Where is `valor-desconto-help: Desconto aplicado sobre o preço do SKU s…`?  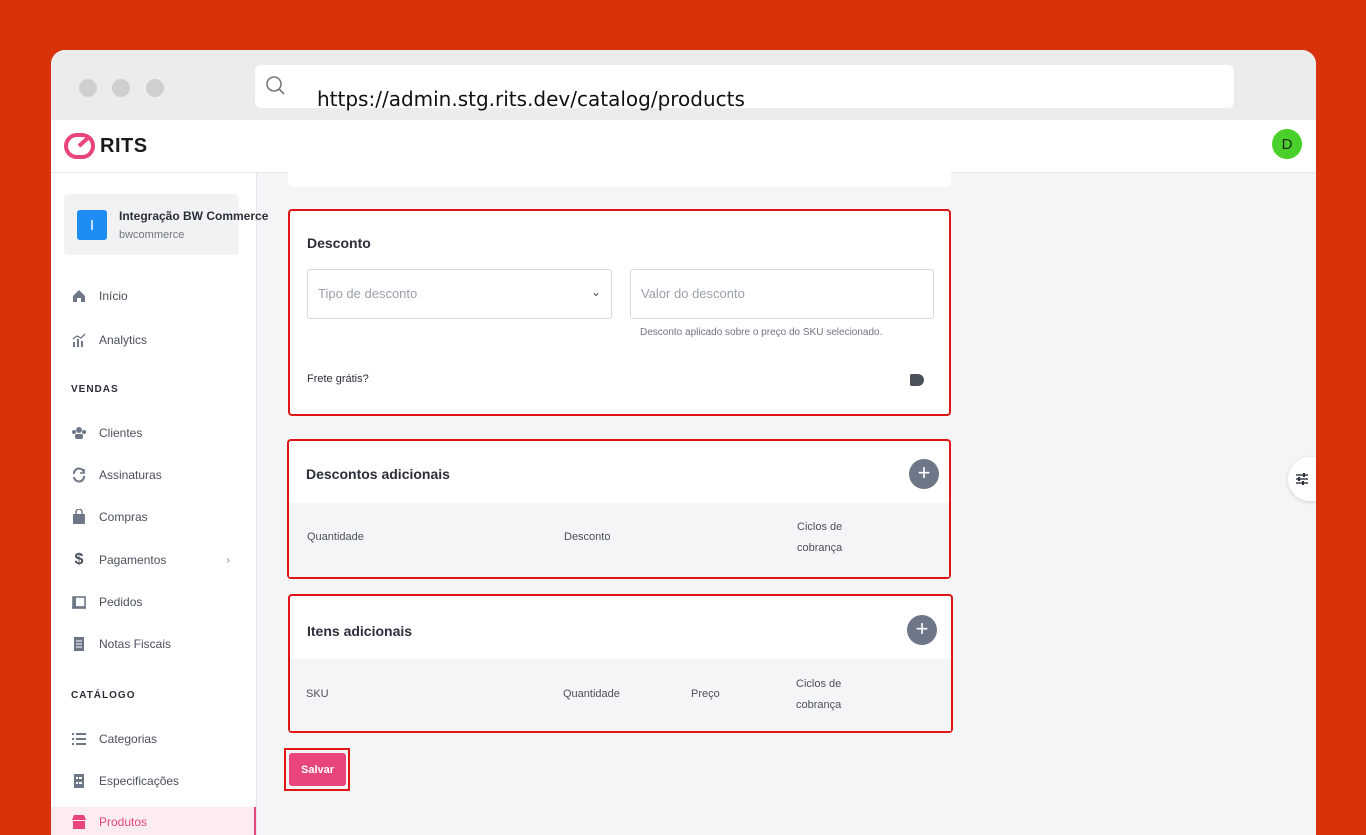
valor-desconto-help: Desconto aplicado sobre o preço do SKU s… is located at coordinates (761, 332).